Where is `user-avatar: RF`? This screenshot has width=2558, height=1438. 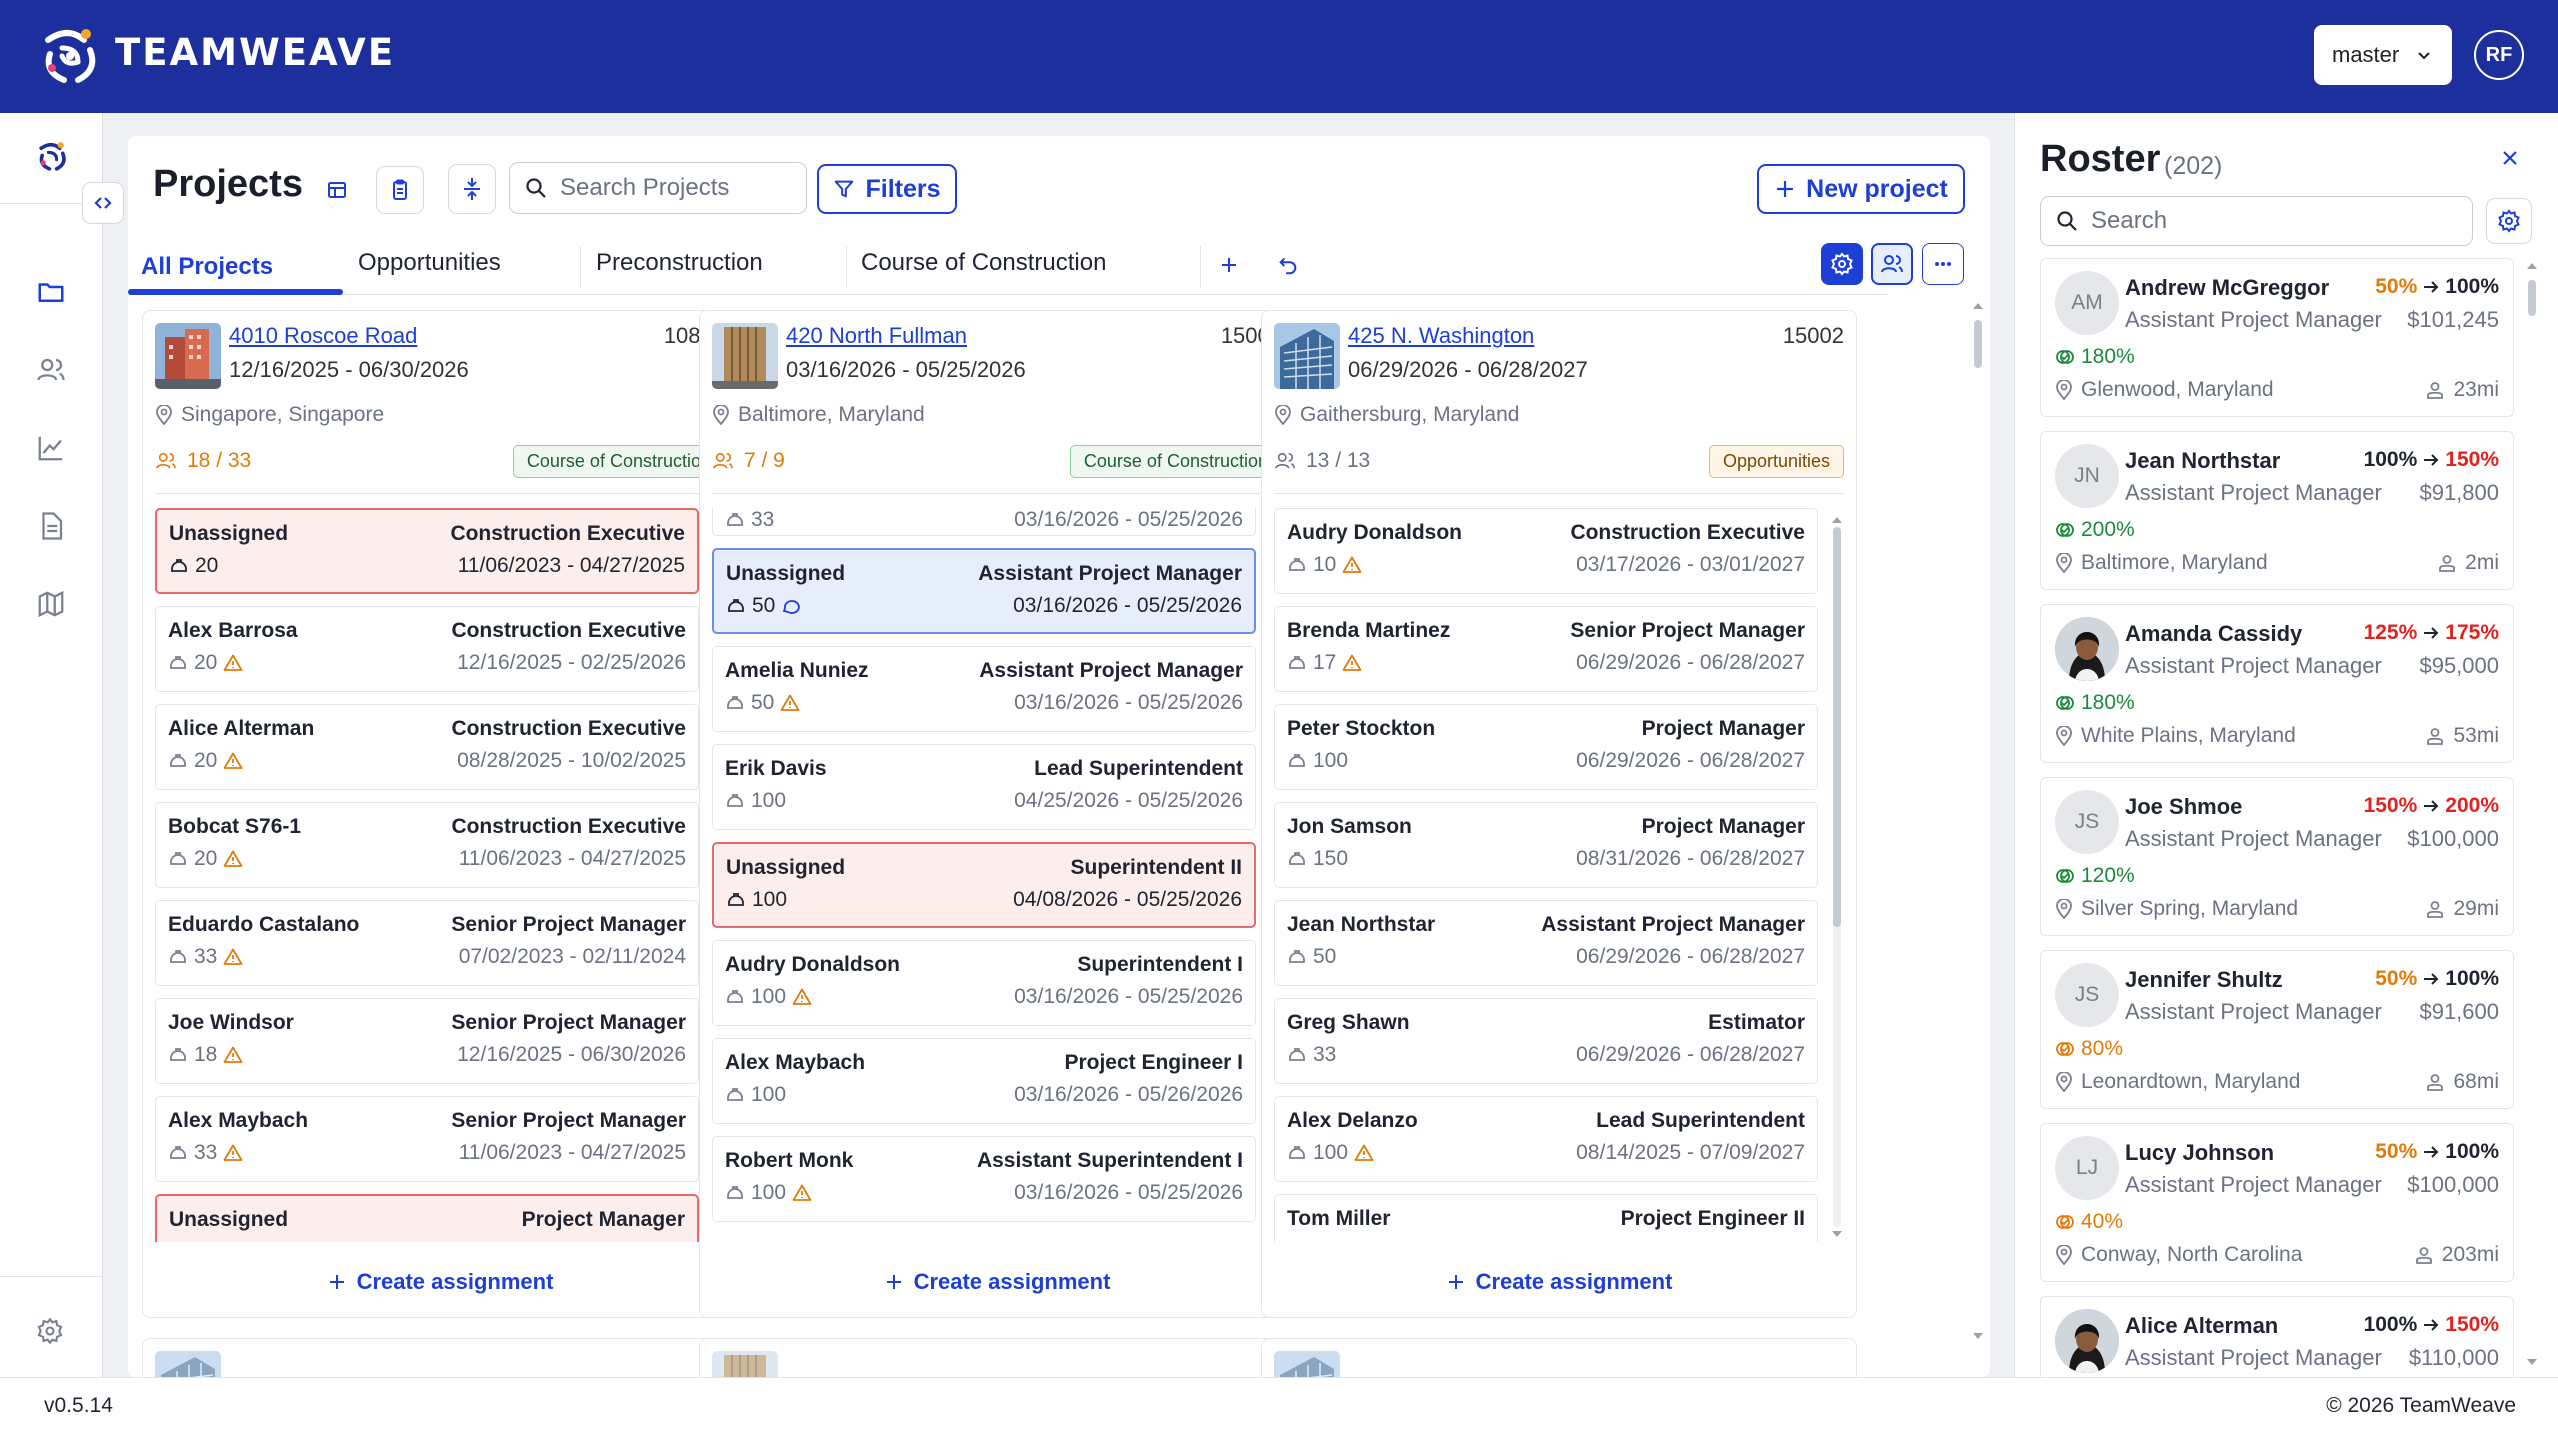 user-avatar: RF is located at coordinates (2499, 55).